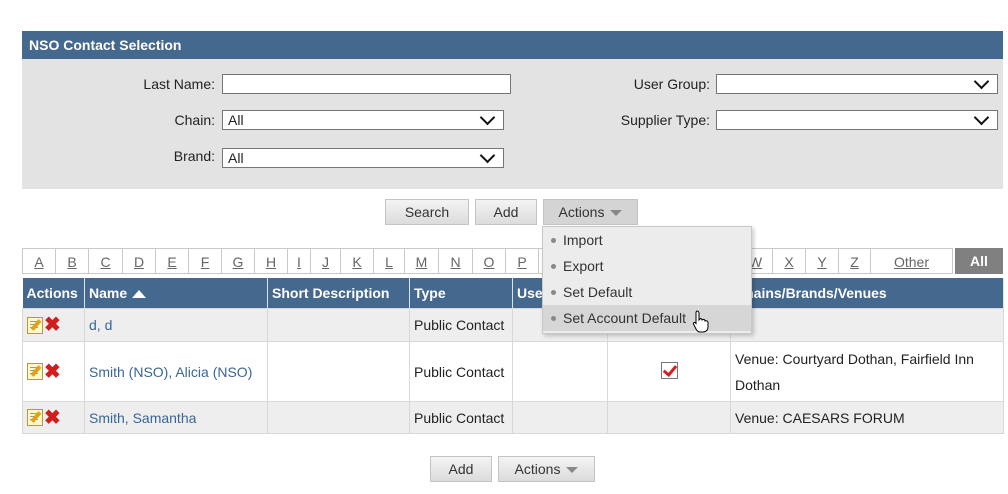 Image resolution: width=1008 pixels, height=494 pixels. I want to click on actions-button: Actions, so click(590, 212).